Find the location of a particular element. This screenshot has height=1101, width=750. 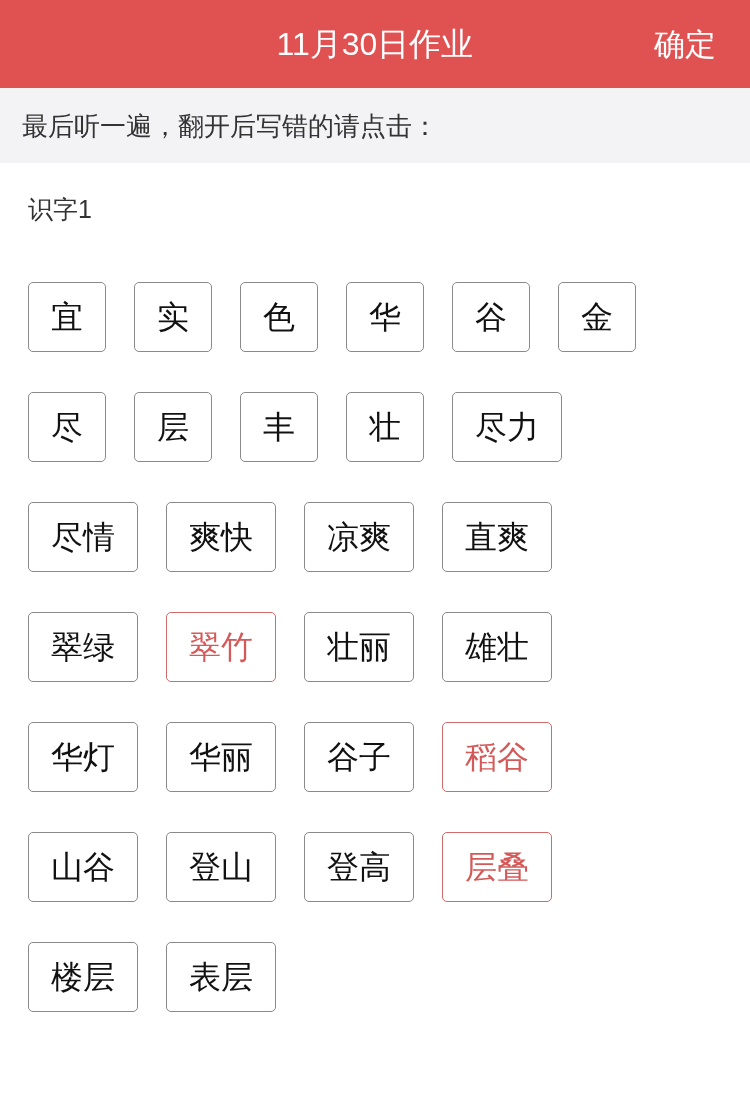

word-tile: 表层 is located at coordinates (221, 977).